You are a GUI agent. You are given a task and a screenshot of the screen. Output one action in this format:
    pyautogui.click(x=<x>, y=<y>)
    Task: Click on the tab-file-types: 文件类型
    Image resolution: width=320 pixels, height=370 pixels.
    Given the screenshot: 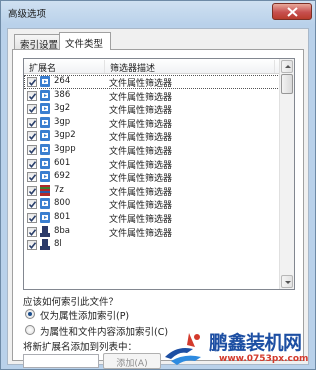 What is the action you would take?
    pyautogui.click(x=85, y=41)
    